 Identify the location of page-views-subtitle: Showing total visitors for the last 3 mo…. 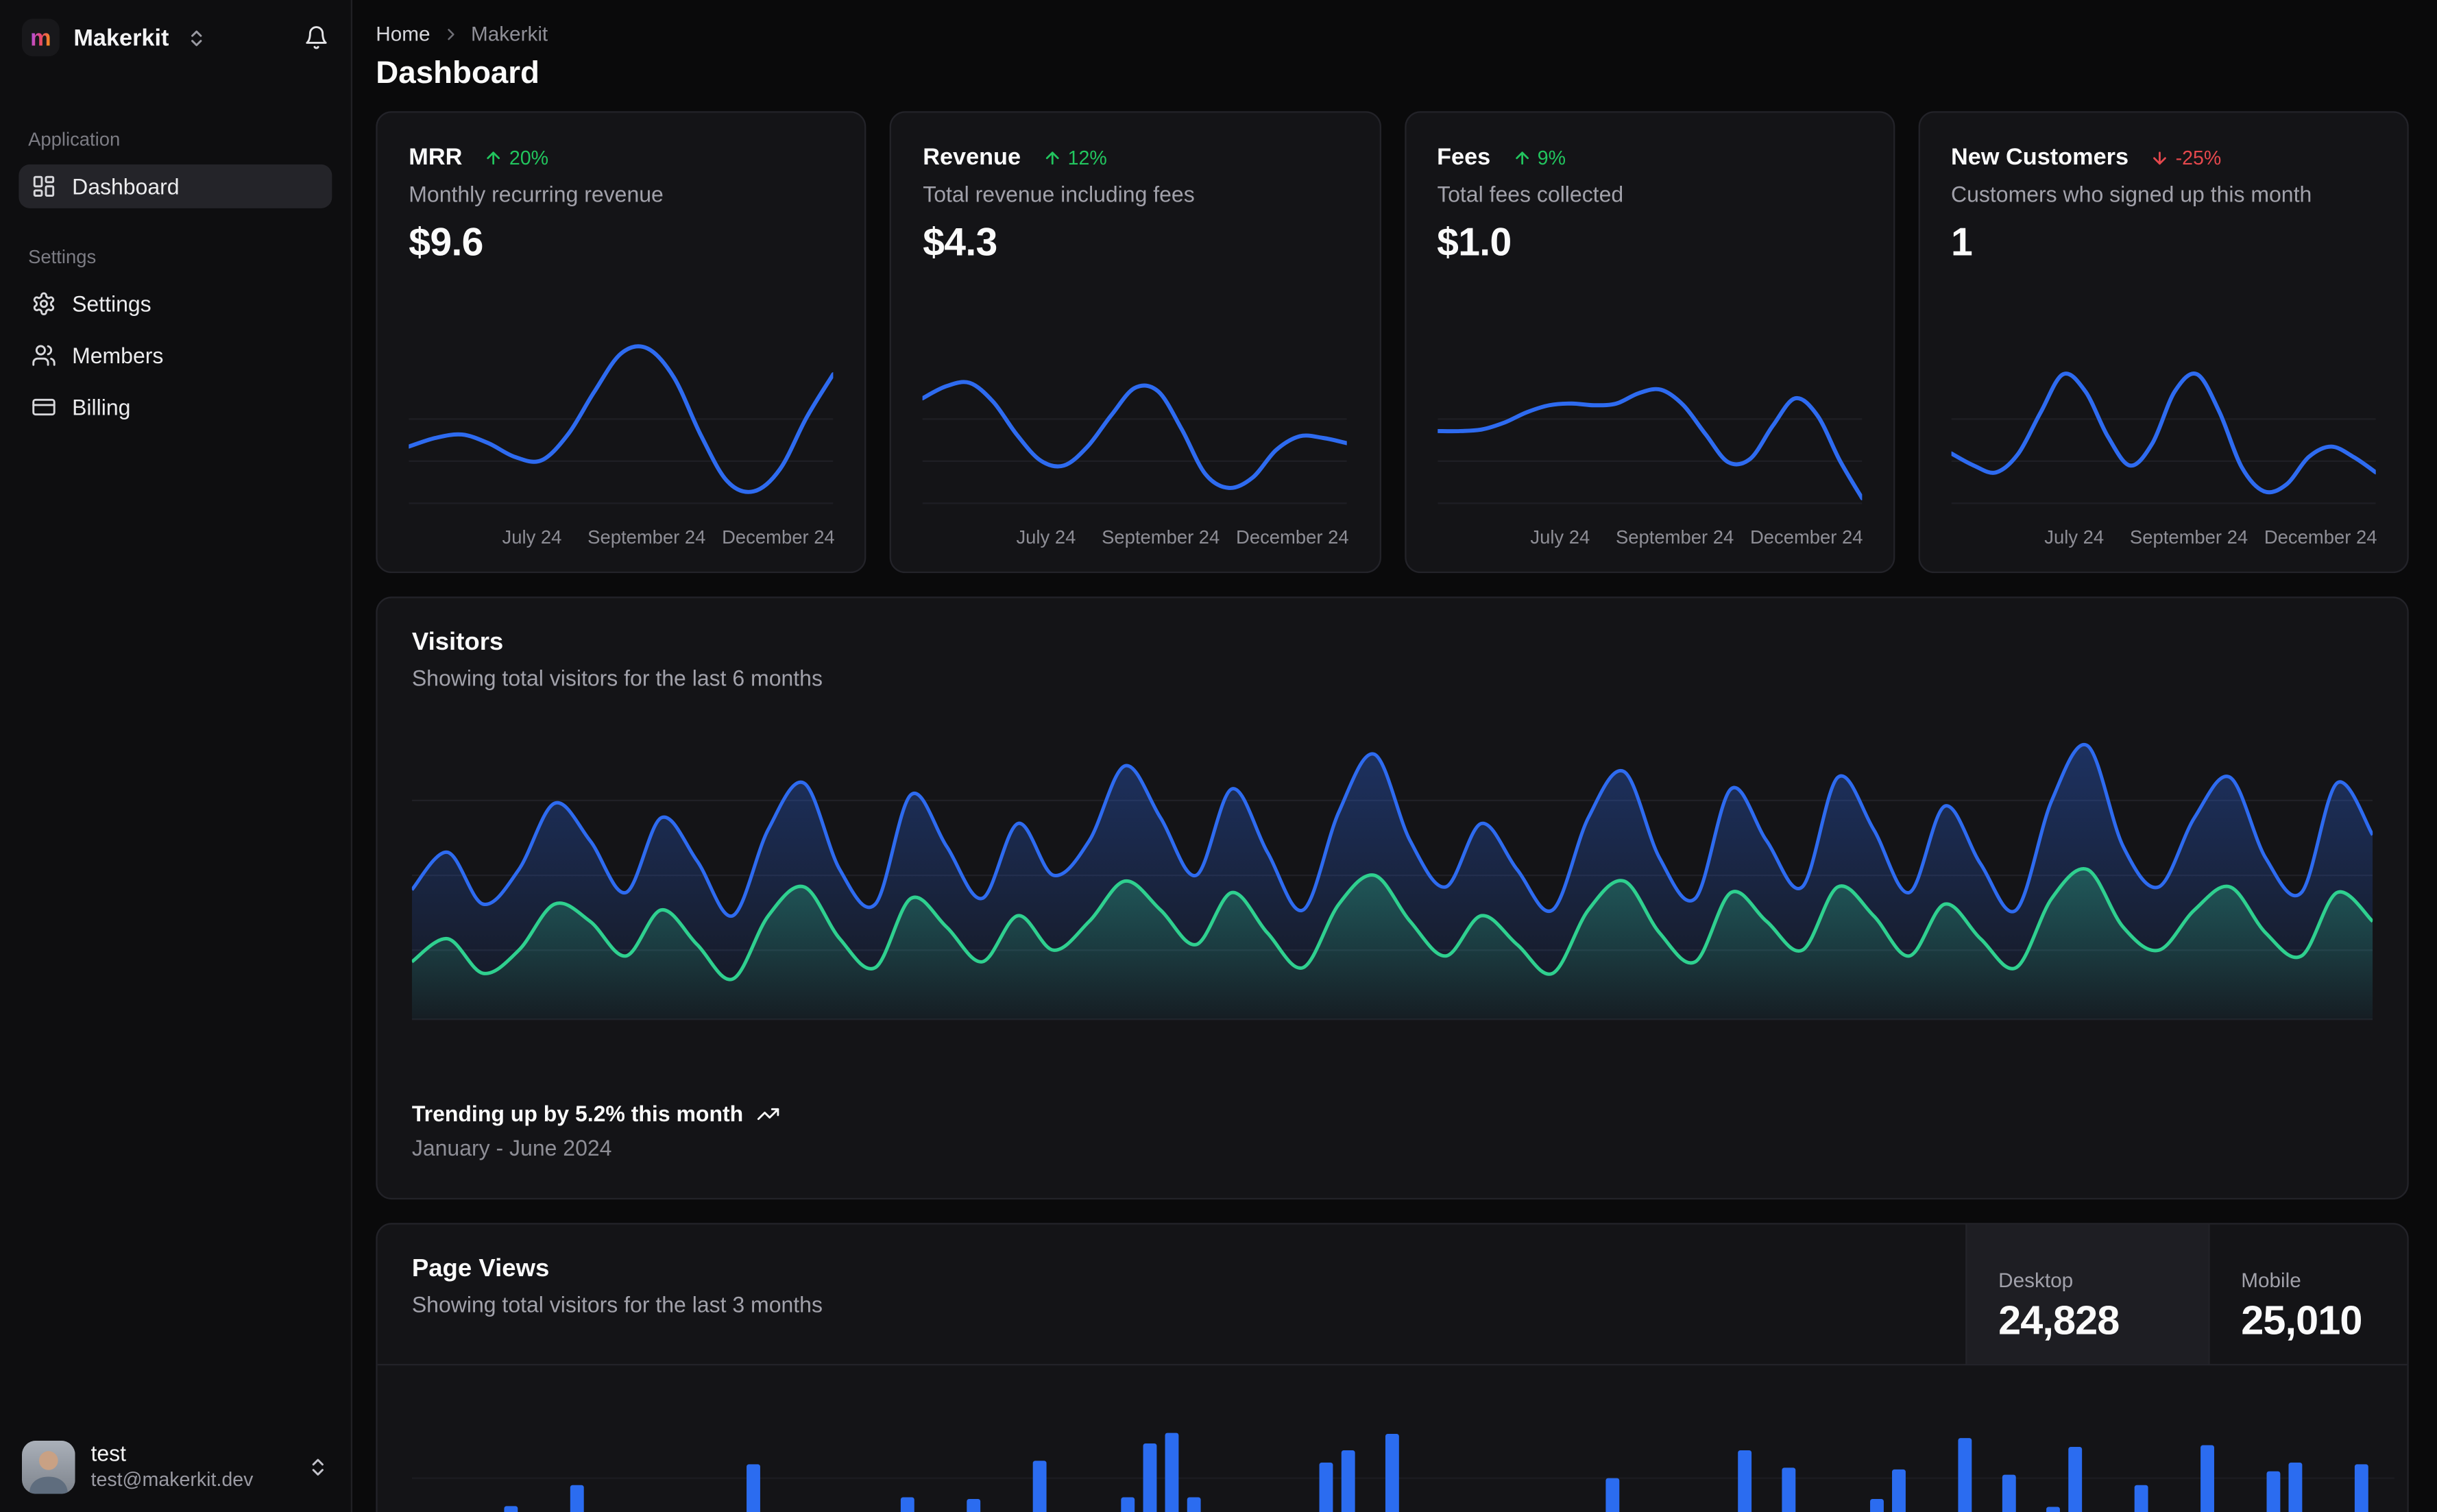
(617, 1304).